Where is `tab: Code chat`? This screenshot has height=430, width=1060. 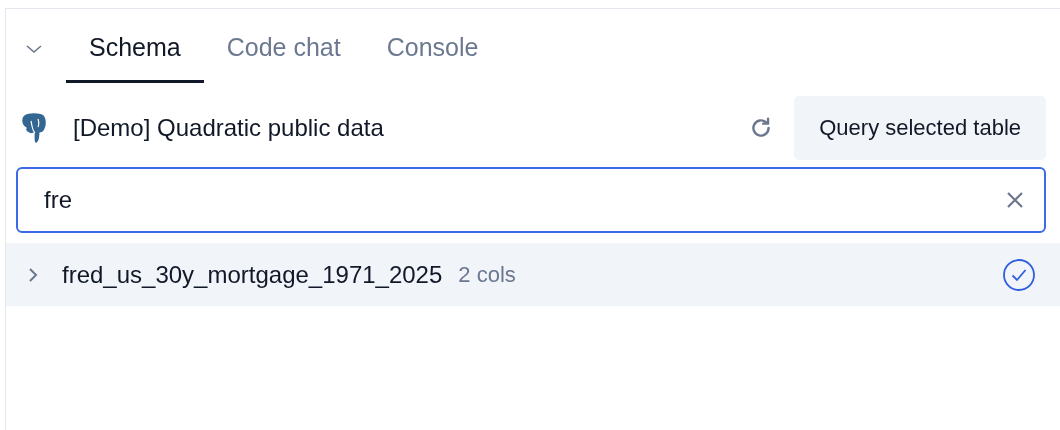 tab: Code chat is located at coordinates (283, 58).